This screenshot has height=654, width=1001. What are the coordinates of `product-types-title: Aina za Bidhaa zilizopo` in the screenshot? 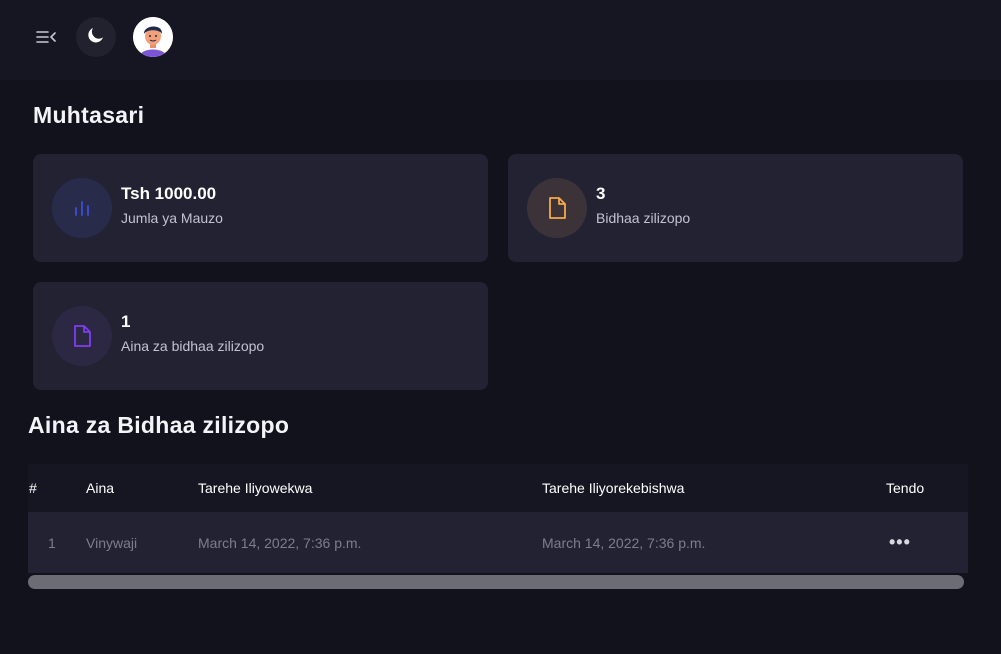 It's located at (159, 425).